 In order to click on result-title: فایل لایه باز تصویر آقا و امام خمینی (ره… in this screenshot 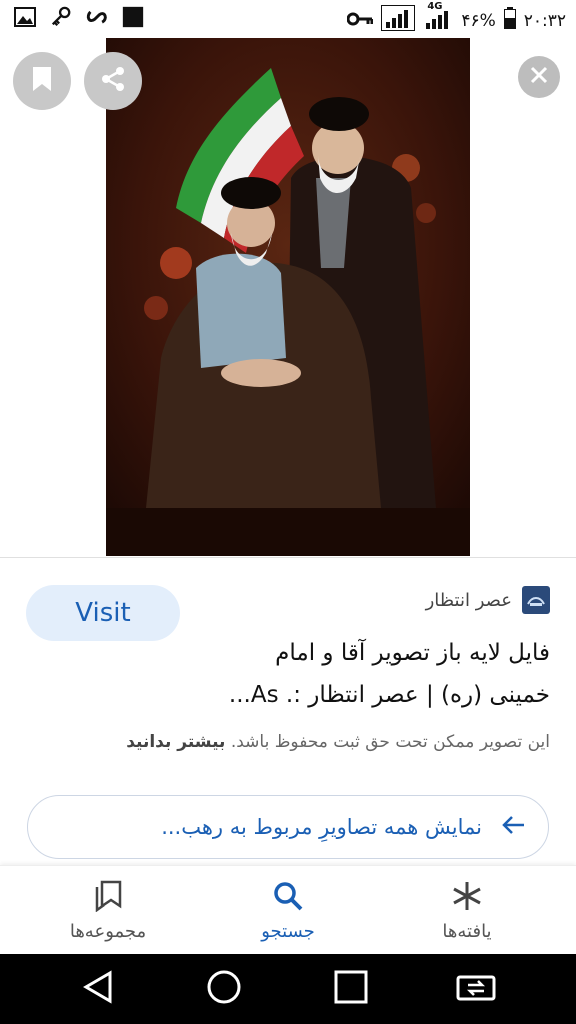, I will do `click(290, 674)`.